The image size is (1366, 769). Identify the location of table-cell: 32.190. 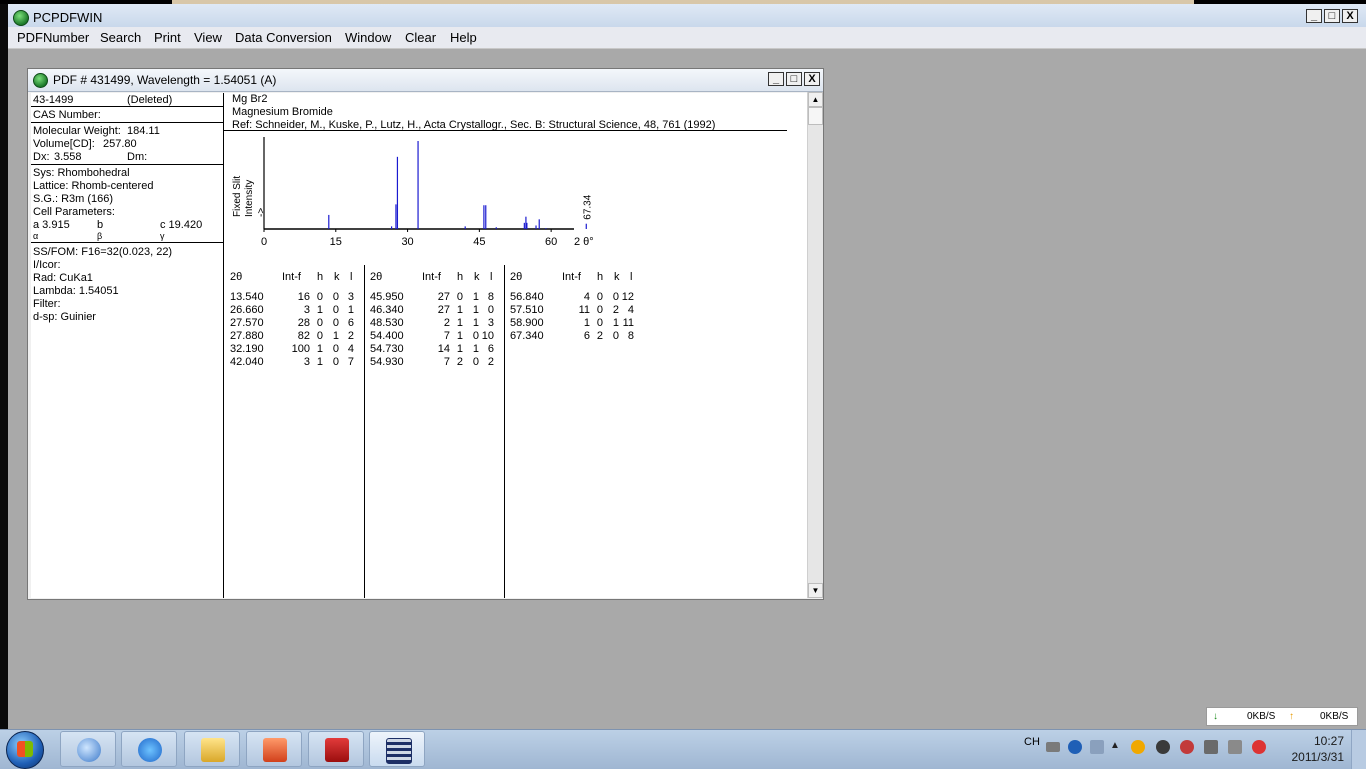
(247, 349).